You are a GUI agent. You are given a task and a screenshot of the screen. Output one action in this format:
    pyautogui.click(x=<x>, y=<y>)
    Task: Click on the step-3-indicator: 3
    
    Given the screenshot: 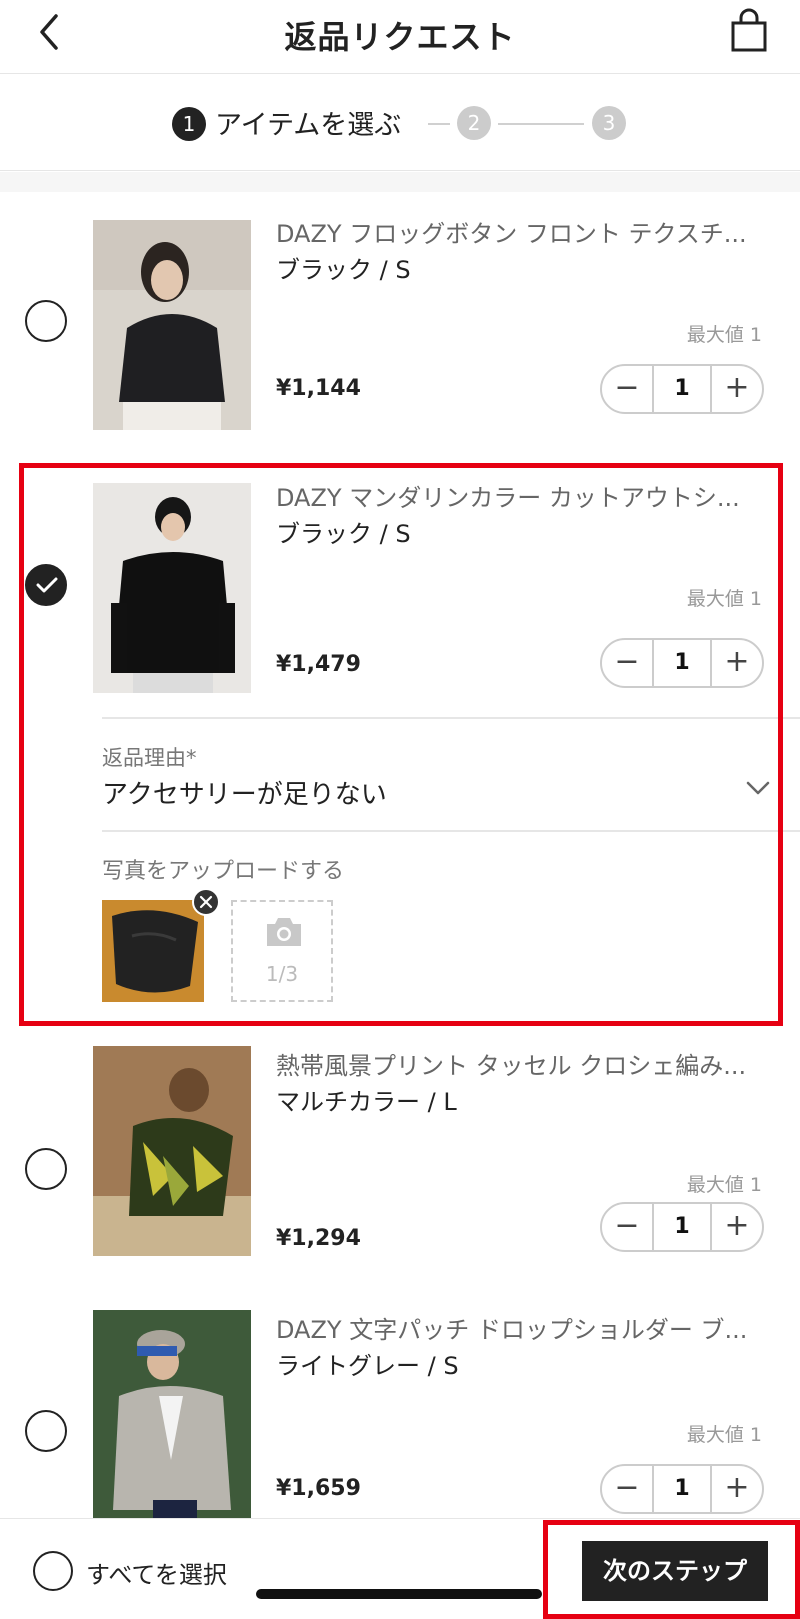 What is the action you would take?
    pyautogui.click(x=609, y=123)
    